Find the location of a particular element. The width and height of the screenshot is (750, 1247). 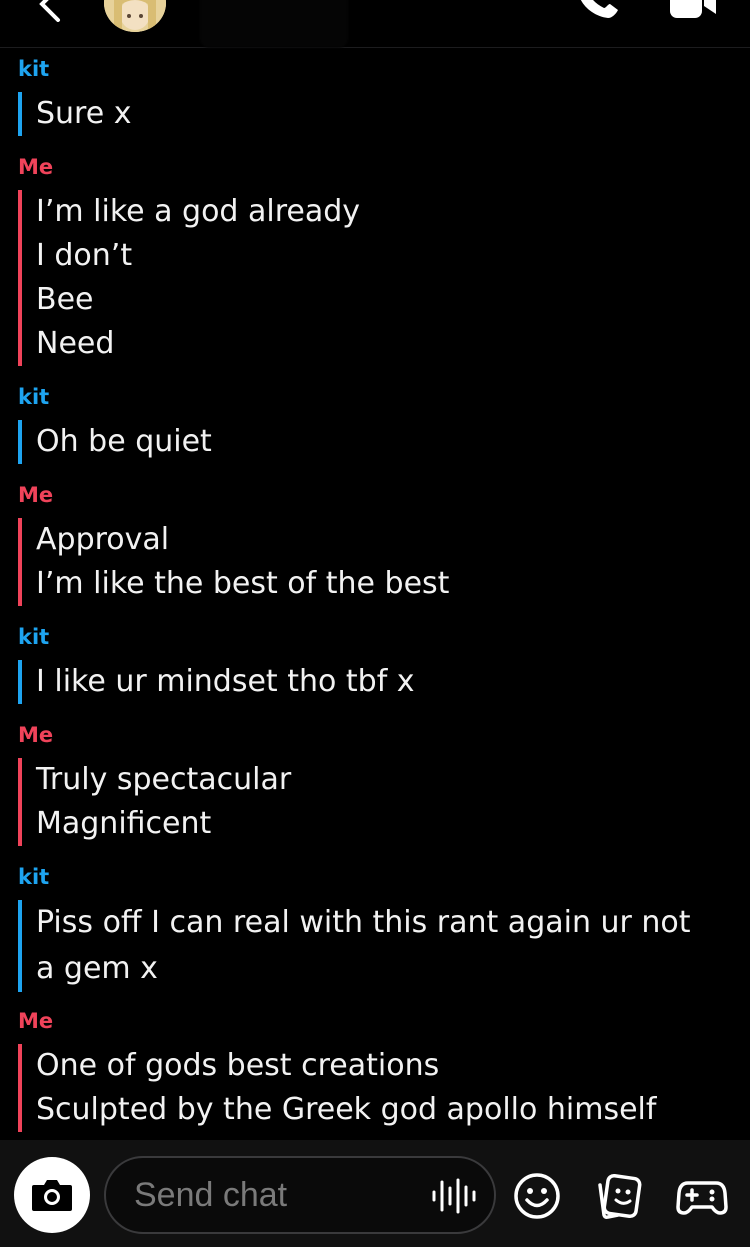

sticker-icon is located at coordinates (619, 1196).